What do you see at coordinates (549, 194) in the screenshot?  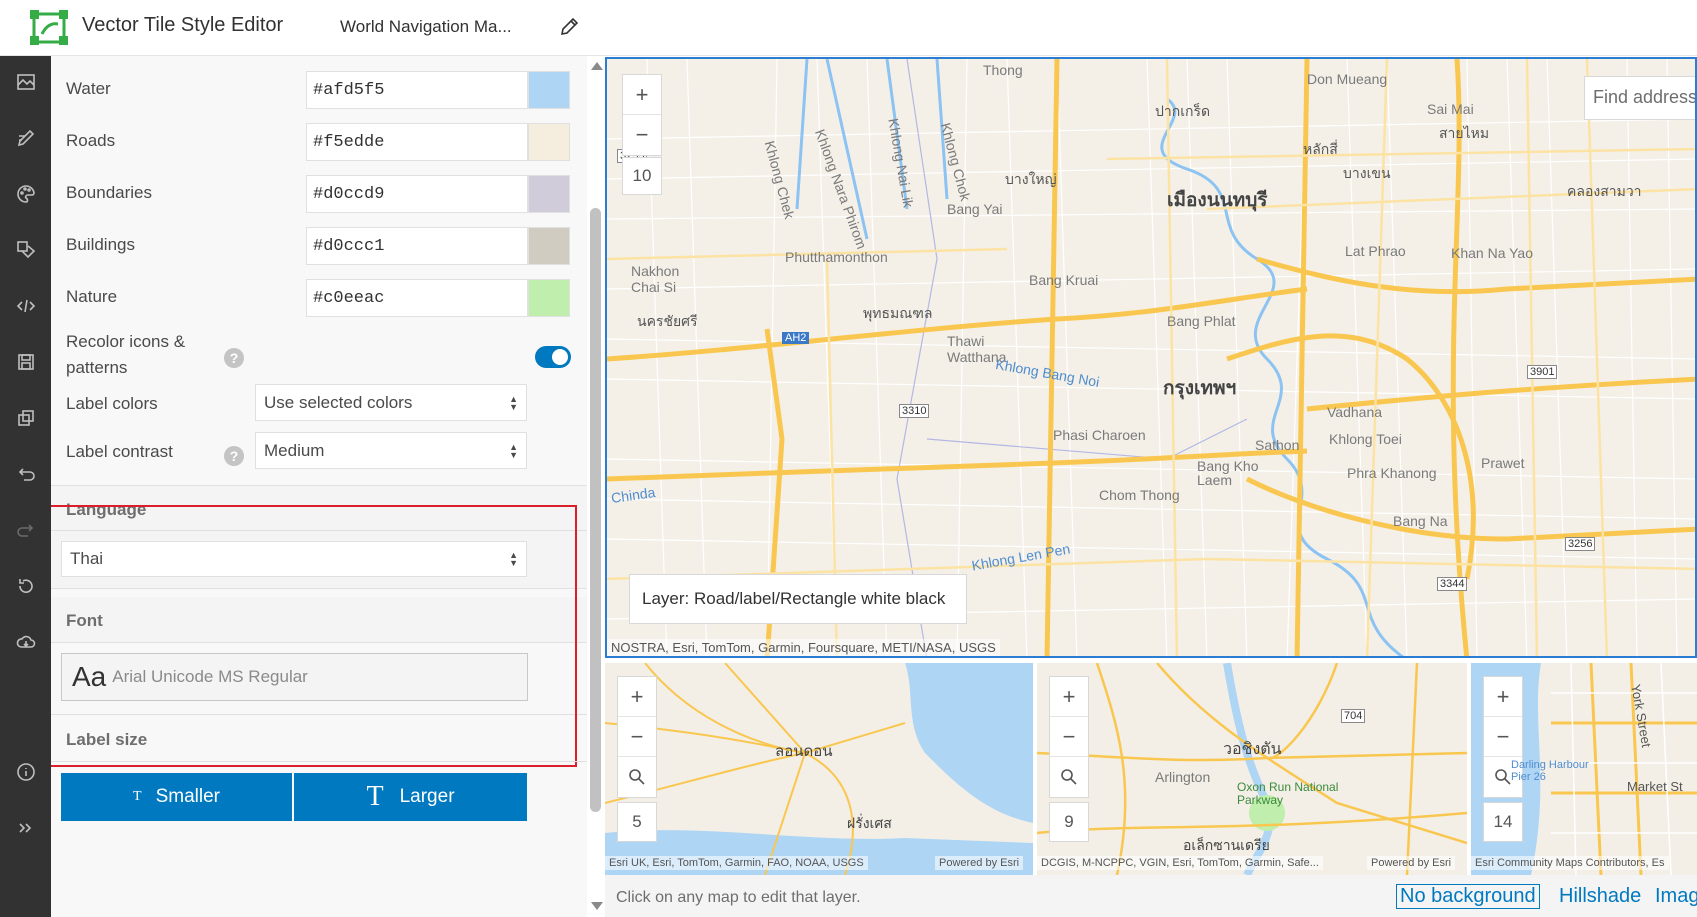 I see `boundaries-color-swatch` at bounding box center [549, 194].